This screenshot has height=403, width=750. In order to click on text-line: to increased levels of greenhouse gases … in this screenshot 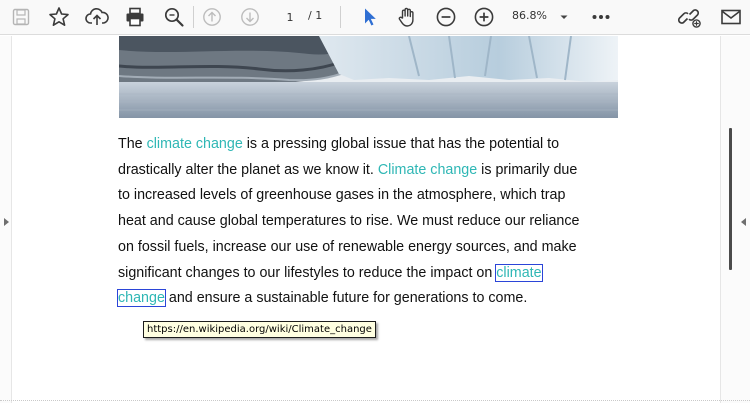, I will do `click(358, 196)`.